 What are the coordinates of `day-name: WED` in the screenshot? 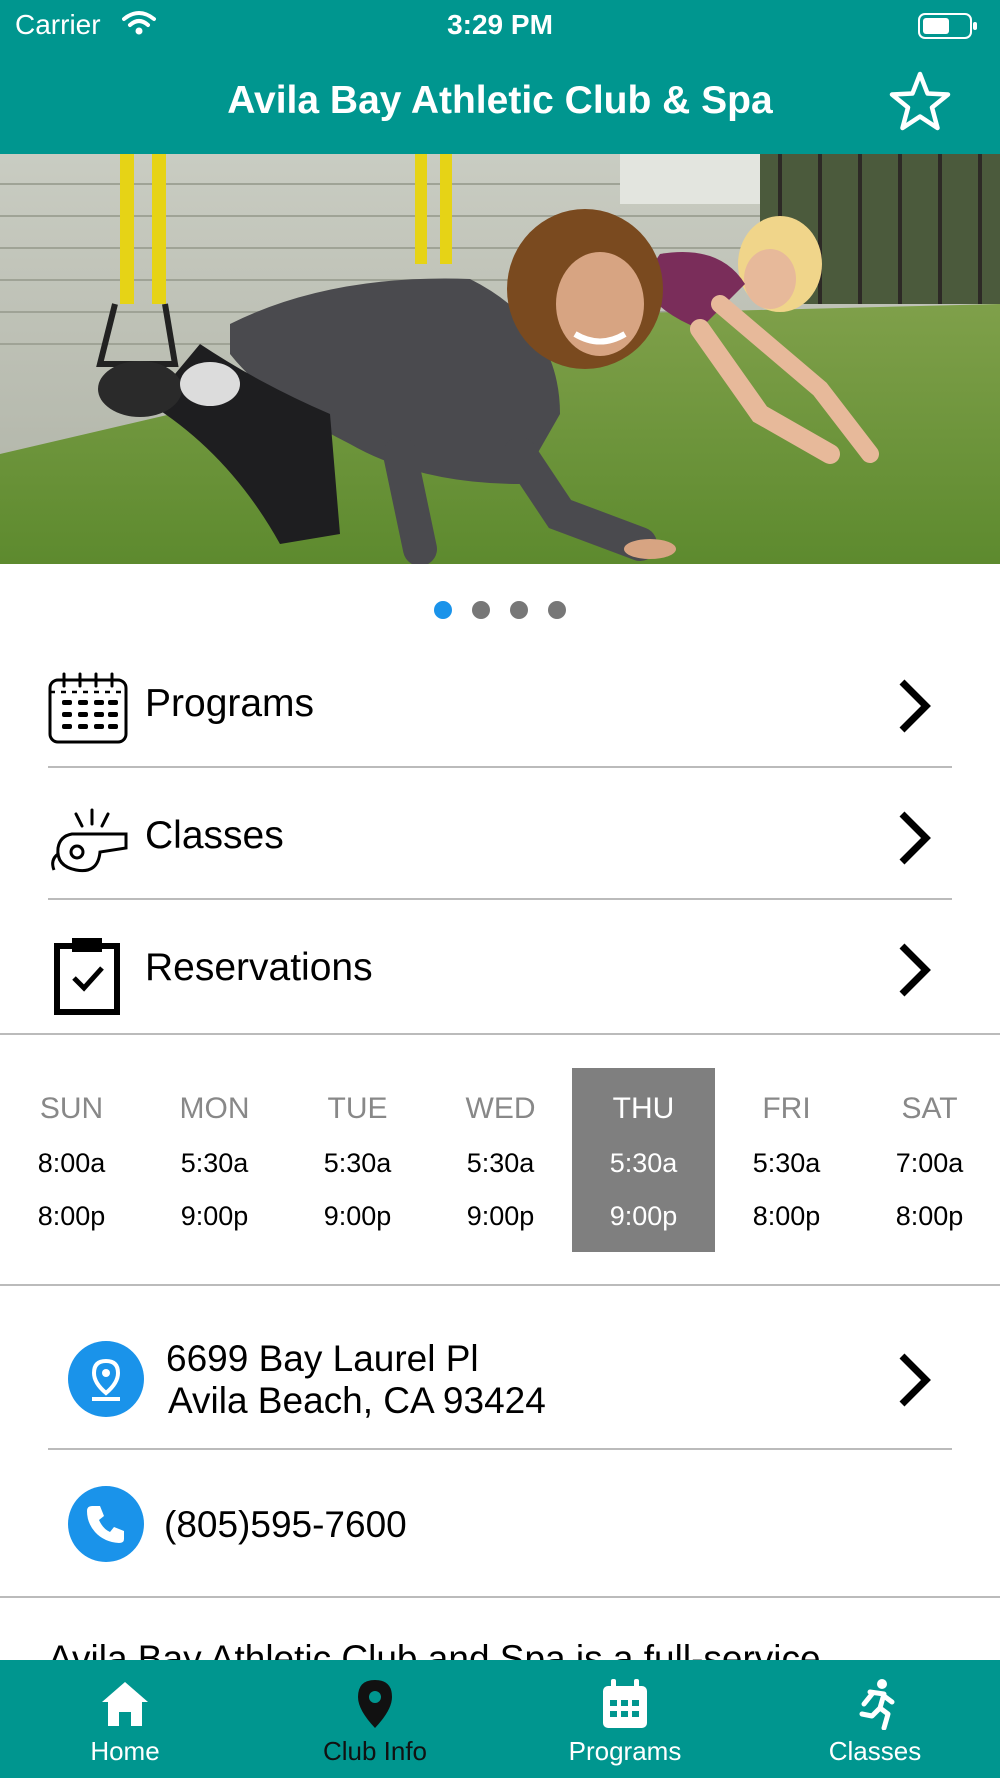 It's located at (500, 1108).